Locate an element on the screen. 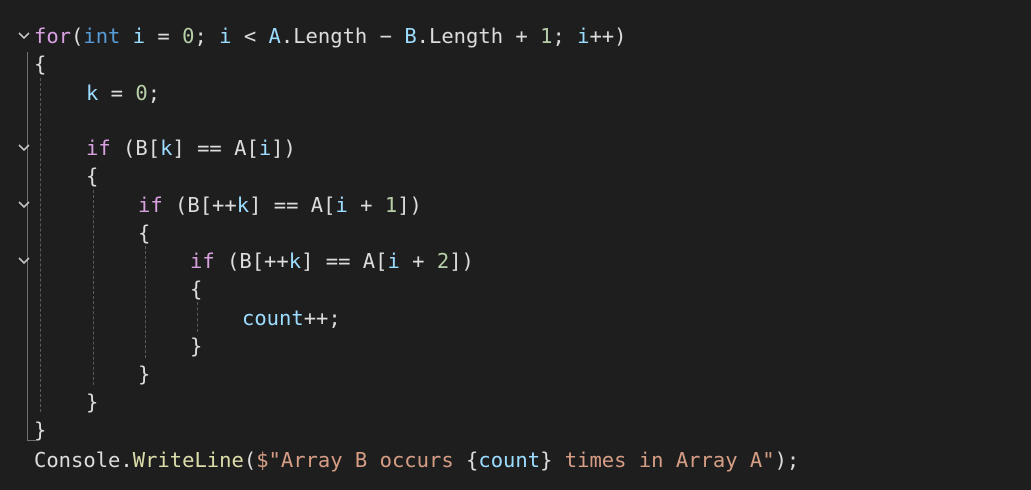 The image size is (1031, 490). token-paren-close: ); is located at coordinates (787, 460).